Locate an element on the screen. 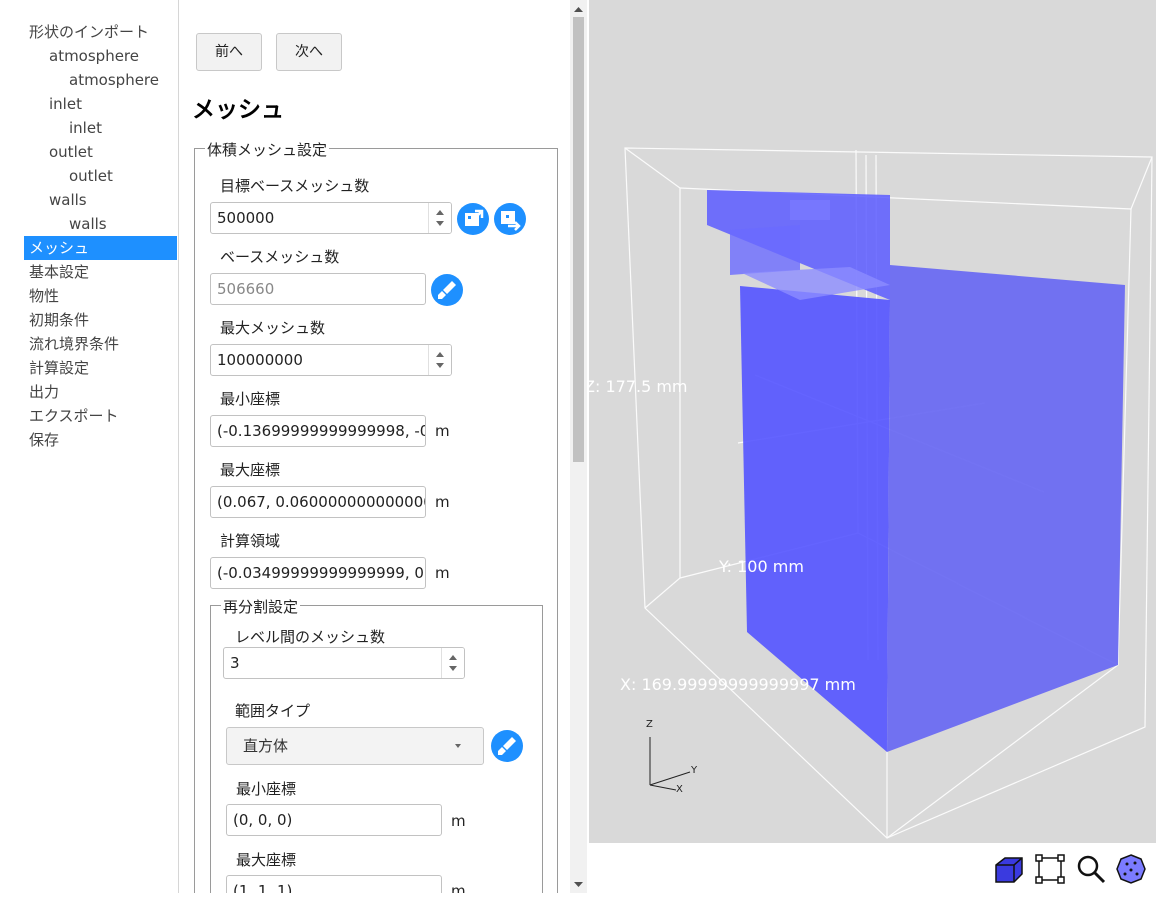  target-base-mesh-label: 目標ベースメッシュ数 is located at coordinates (295, 186).